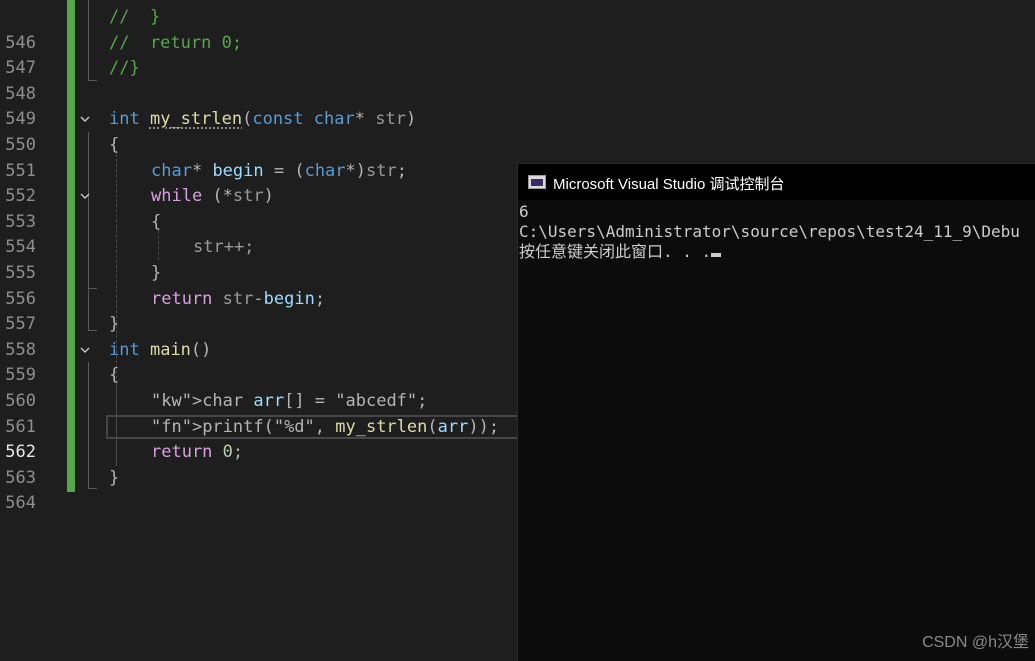 The width and height of the screenshot is (1035, 661). Describe the element at coordinates (669, 184) in the screenshot. I see `console-title: Microsoft Visual Studio 调试控制台` at that location.